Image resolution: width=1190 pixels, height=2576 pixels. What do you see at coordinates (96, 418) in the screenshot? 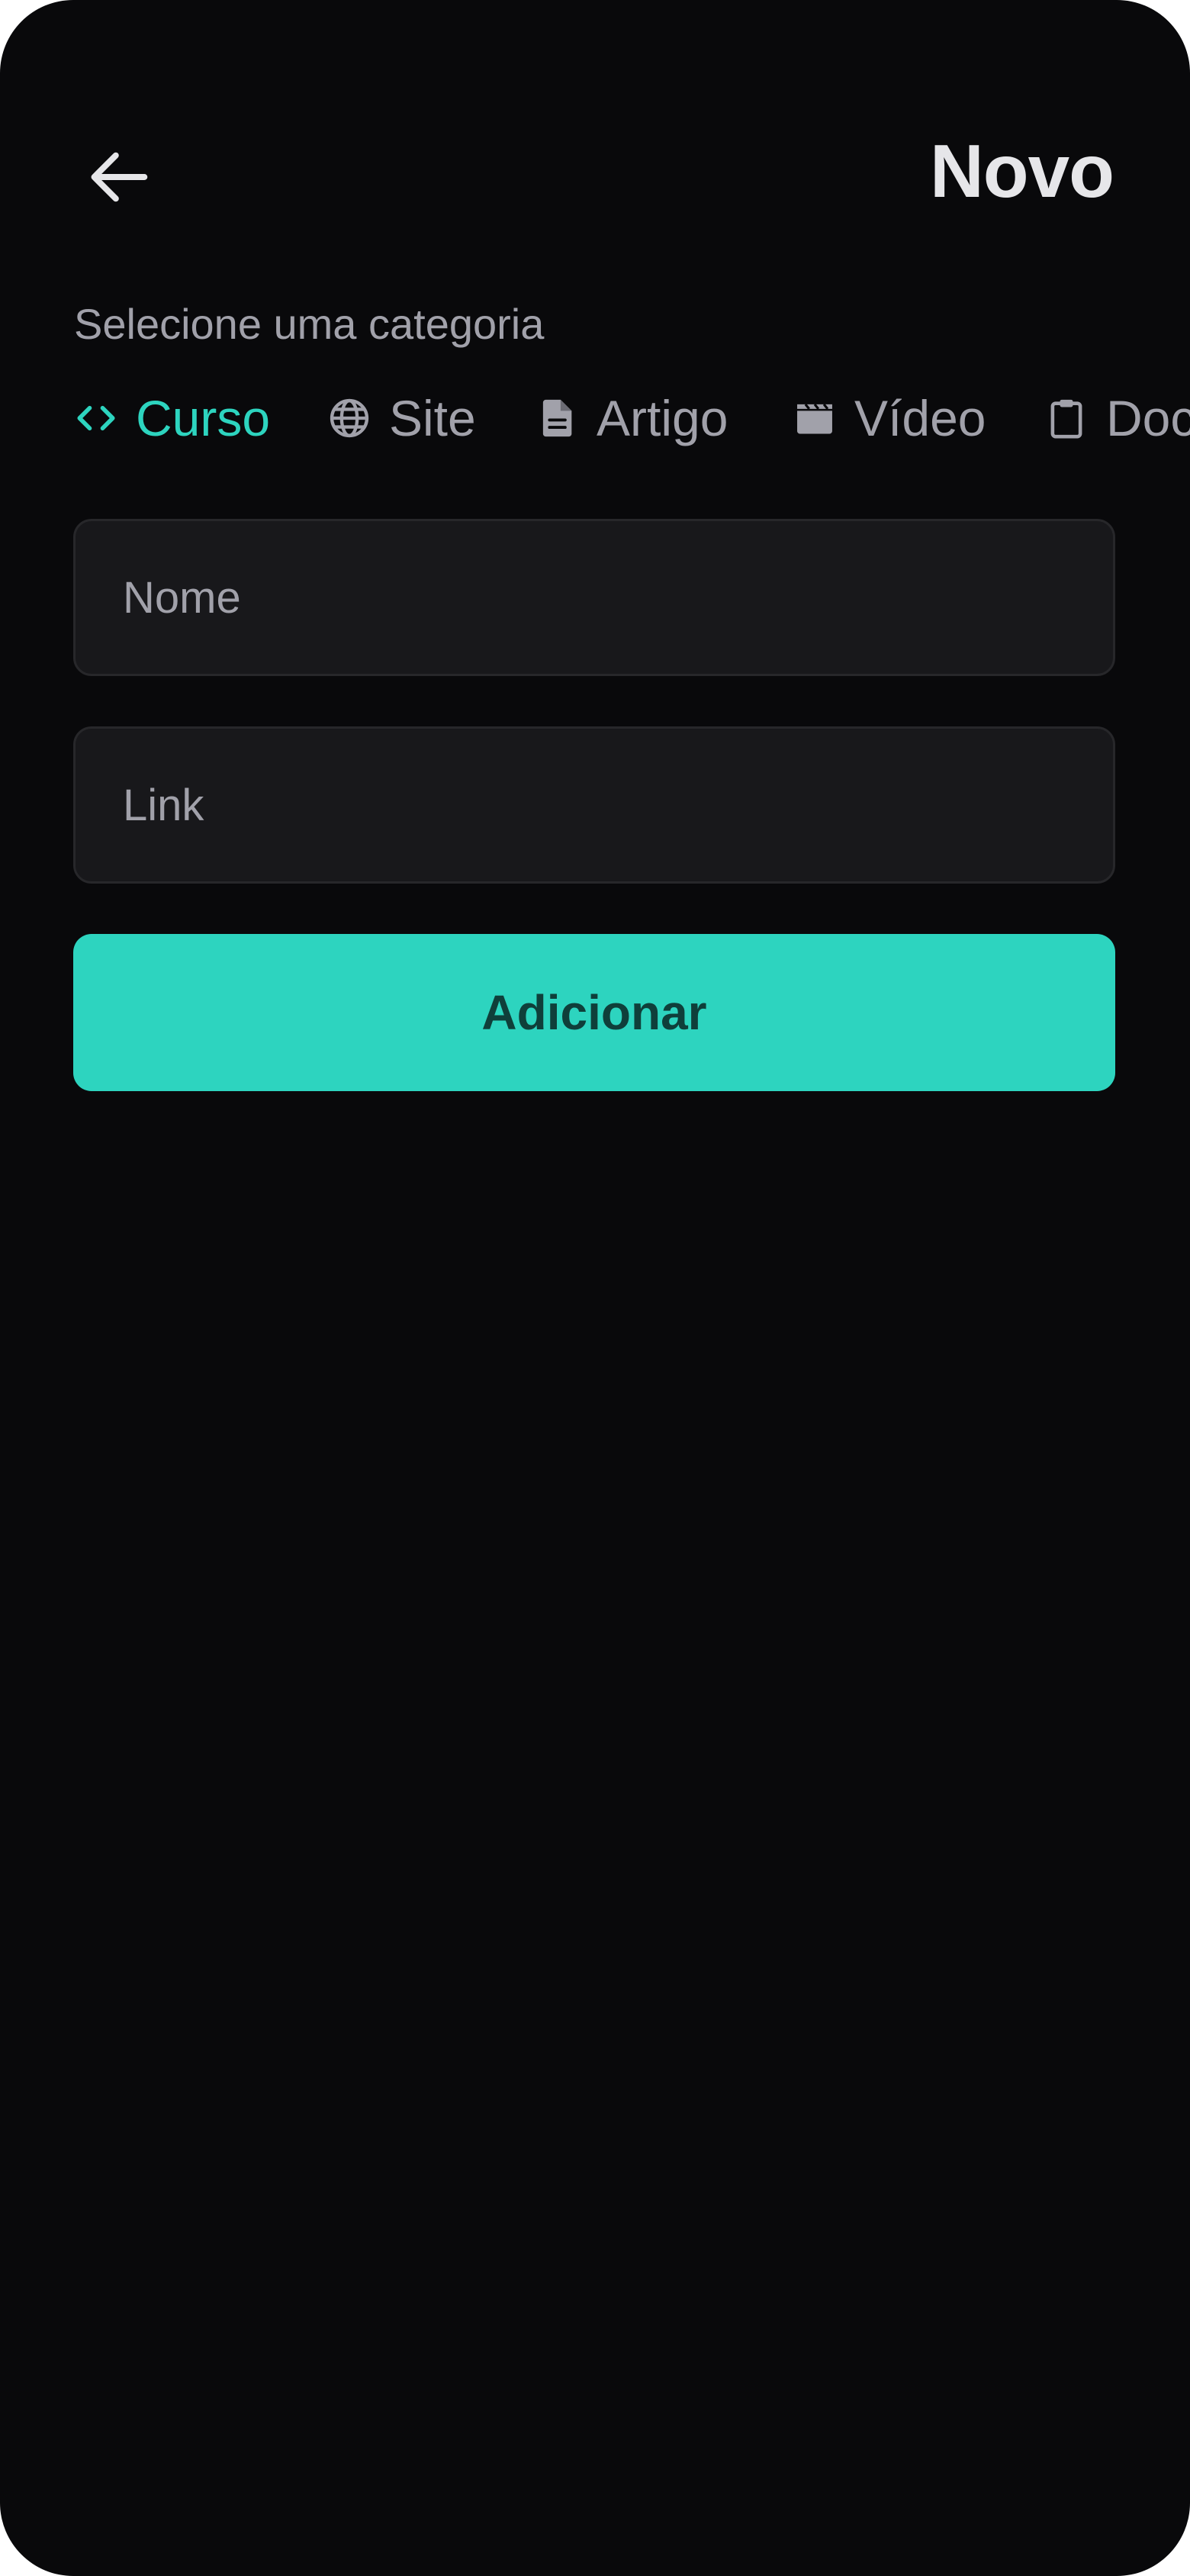
I see `code-icon` at bounding box center [96, 418].